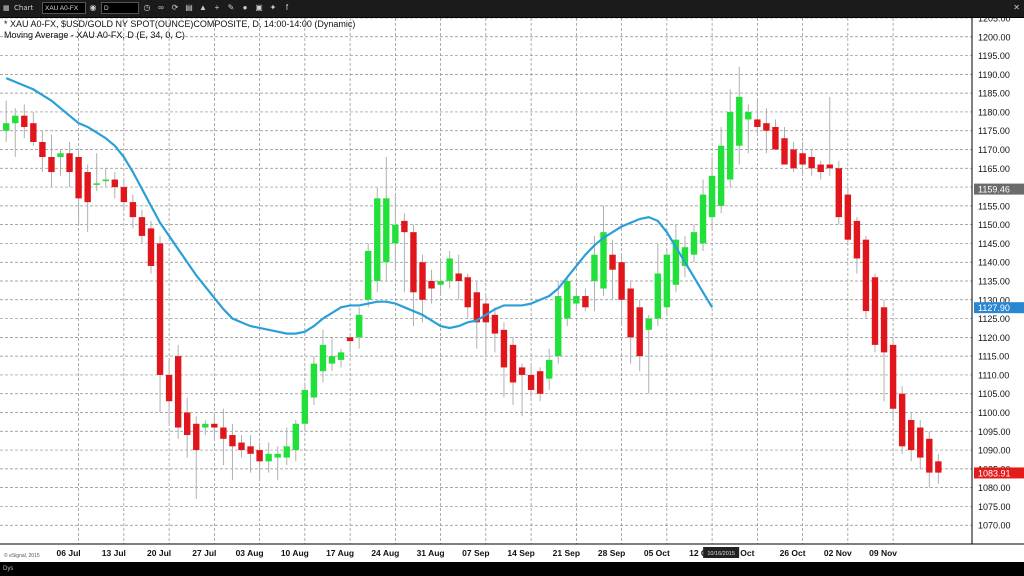  I want to click on chart-window-icon: ▦, so click(6, 8).